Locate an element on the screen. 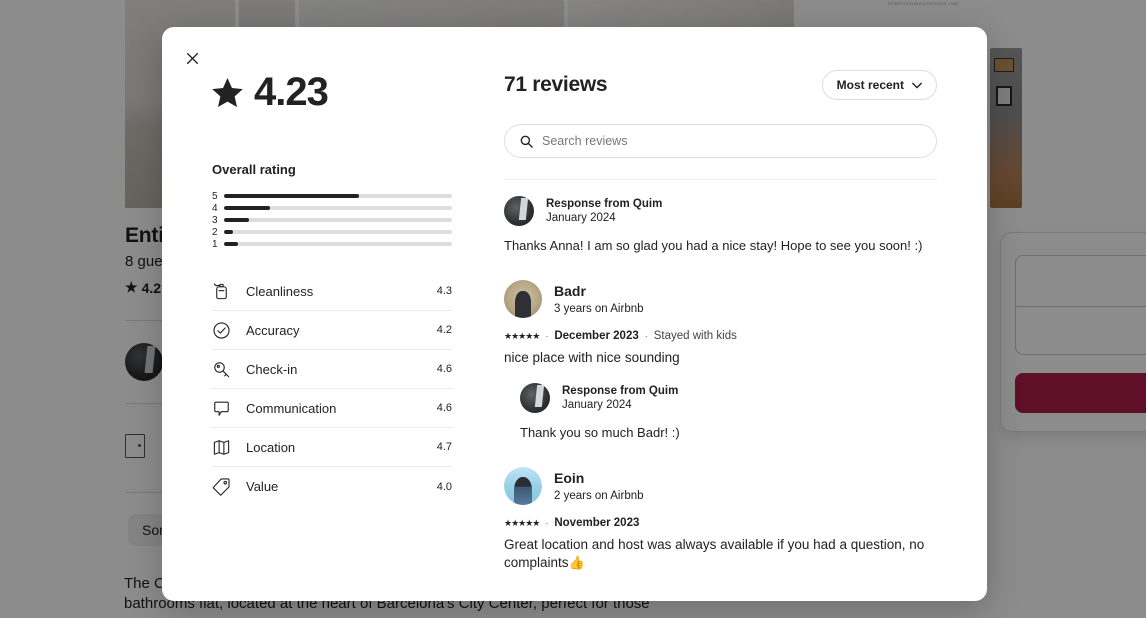 This screenshot has height=618, width=1146. reviewer-tenure: 3 years on Airbnb is located at coordinates (599, 308).